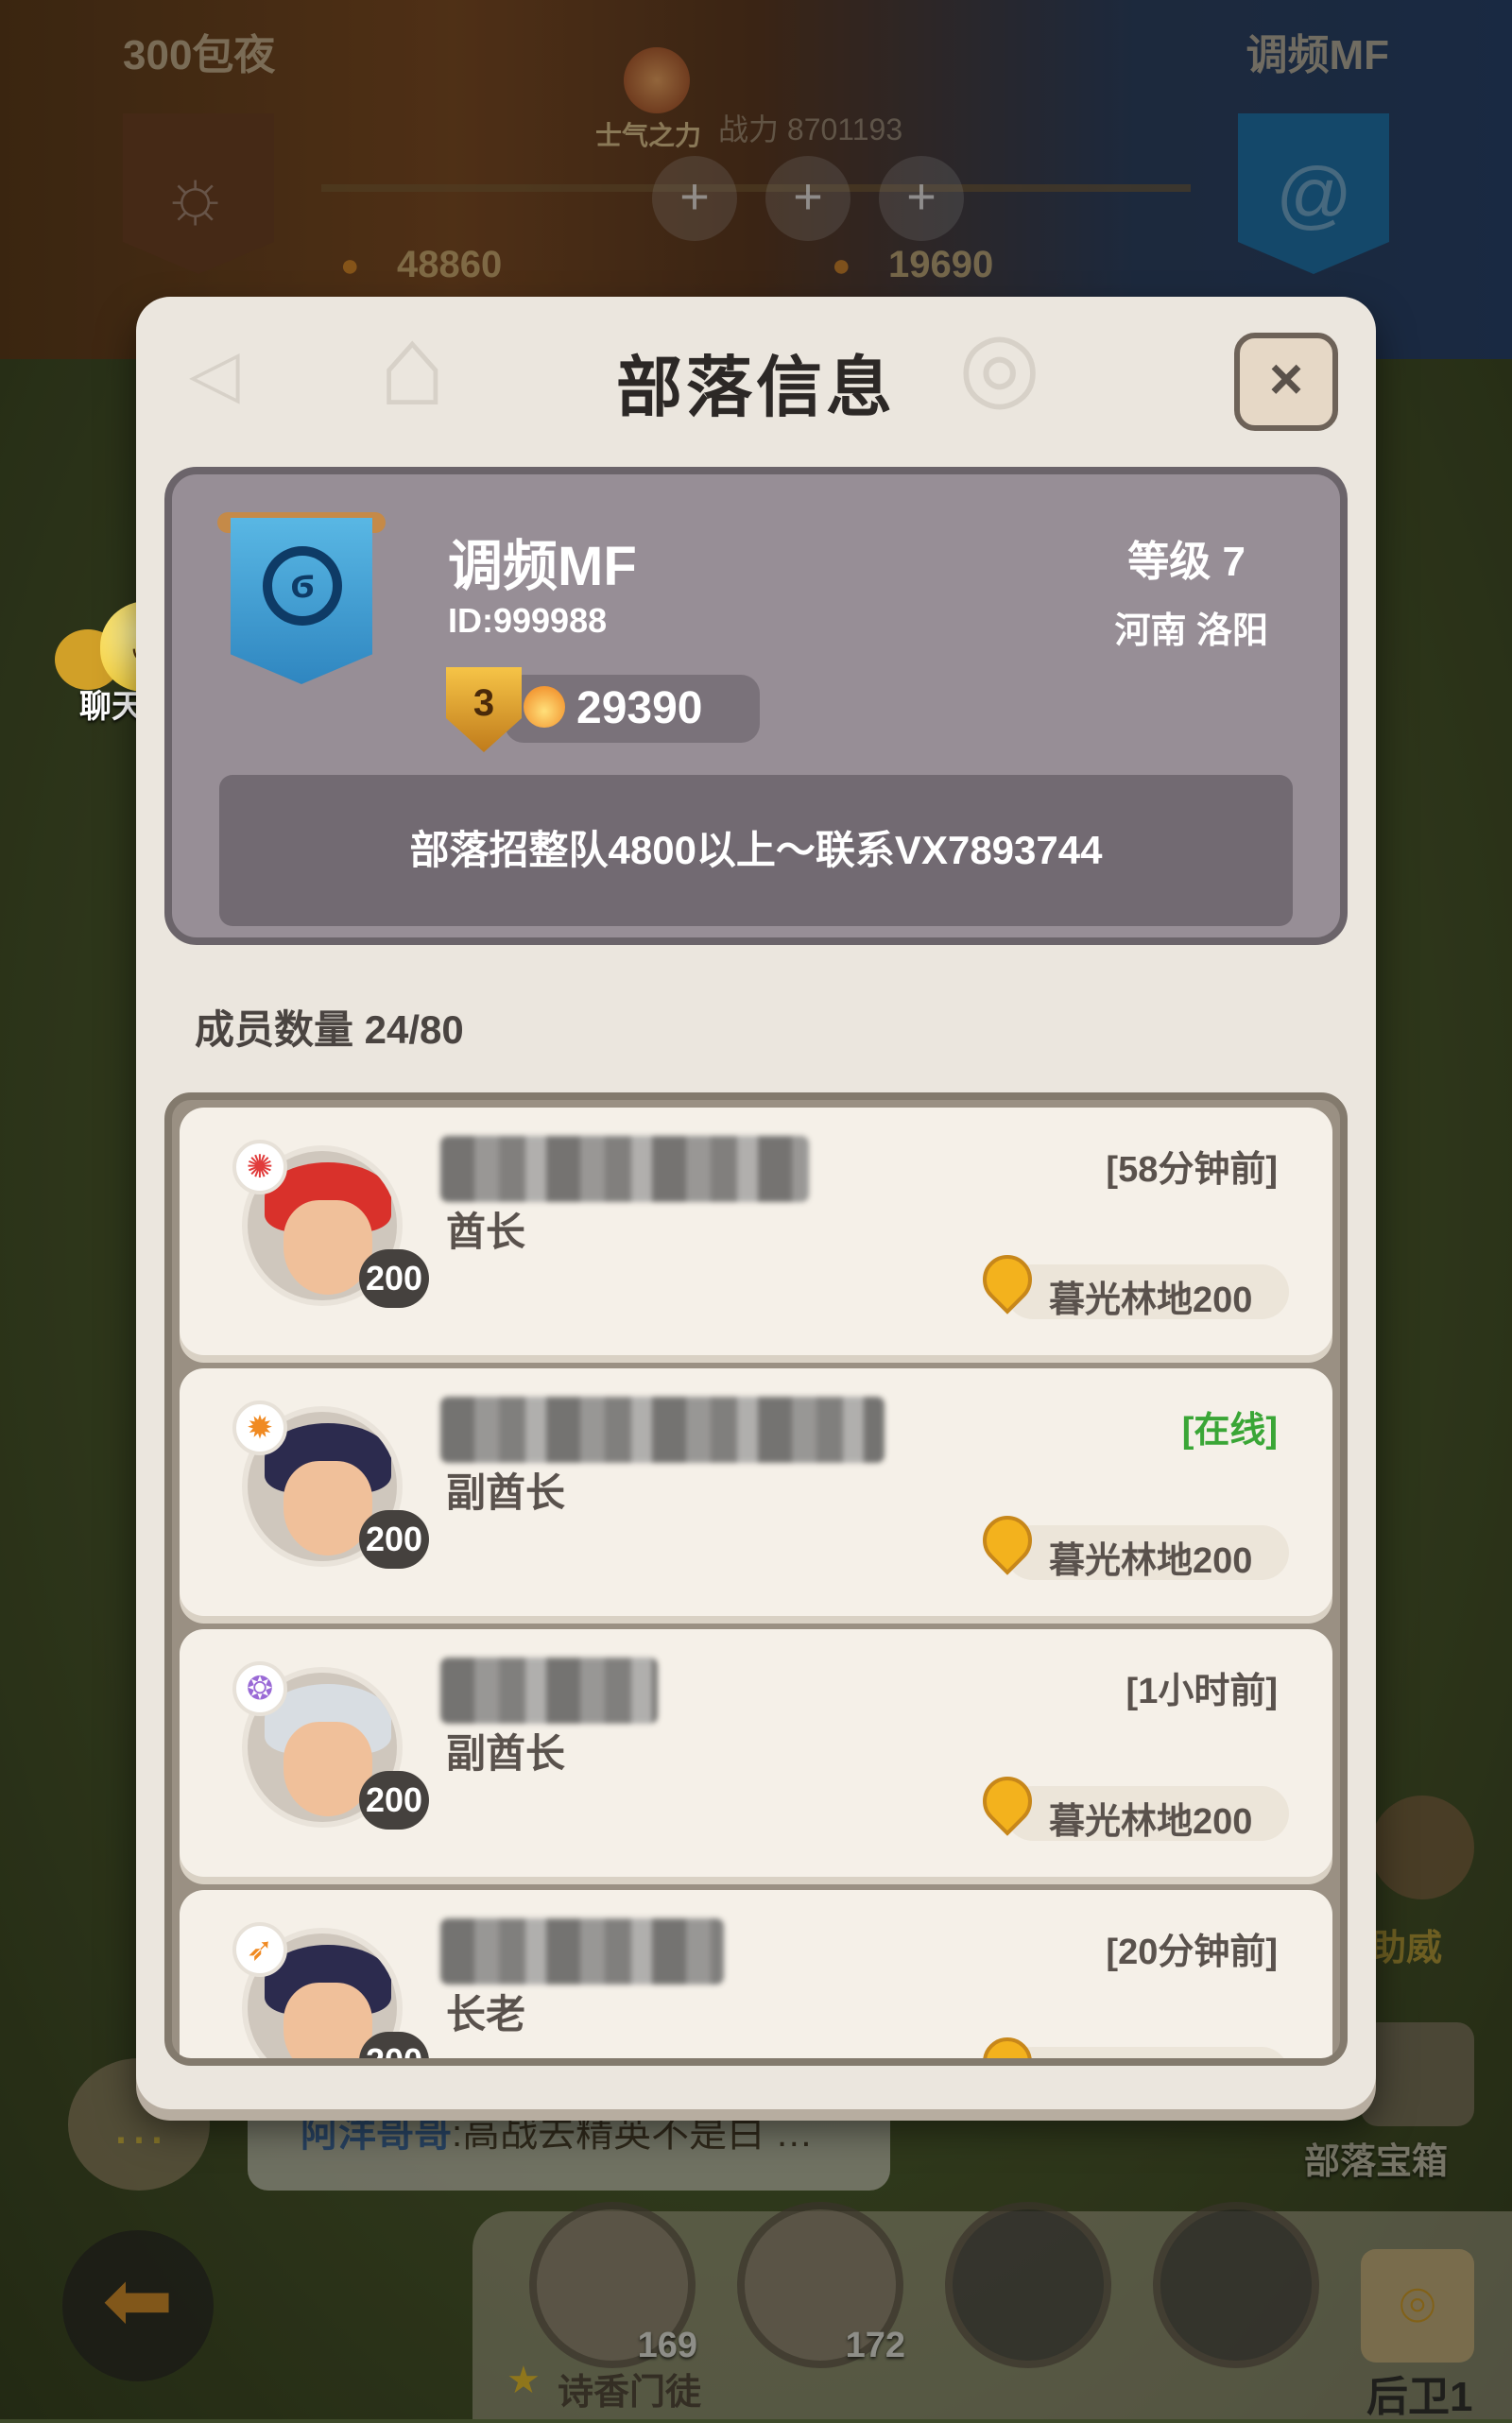 The width and height of the screenshot is (1512, 2423). I want to click on clan-notice: 部落招整队4800以上～联系VX7893744, so click(756, 850).